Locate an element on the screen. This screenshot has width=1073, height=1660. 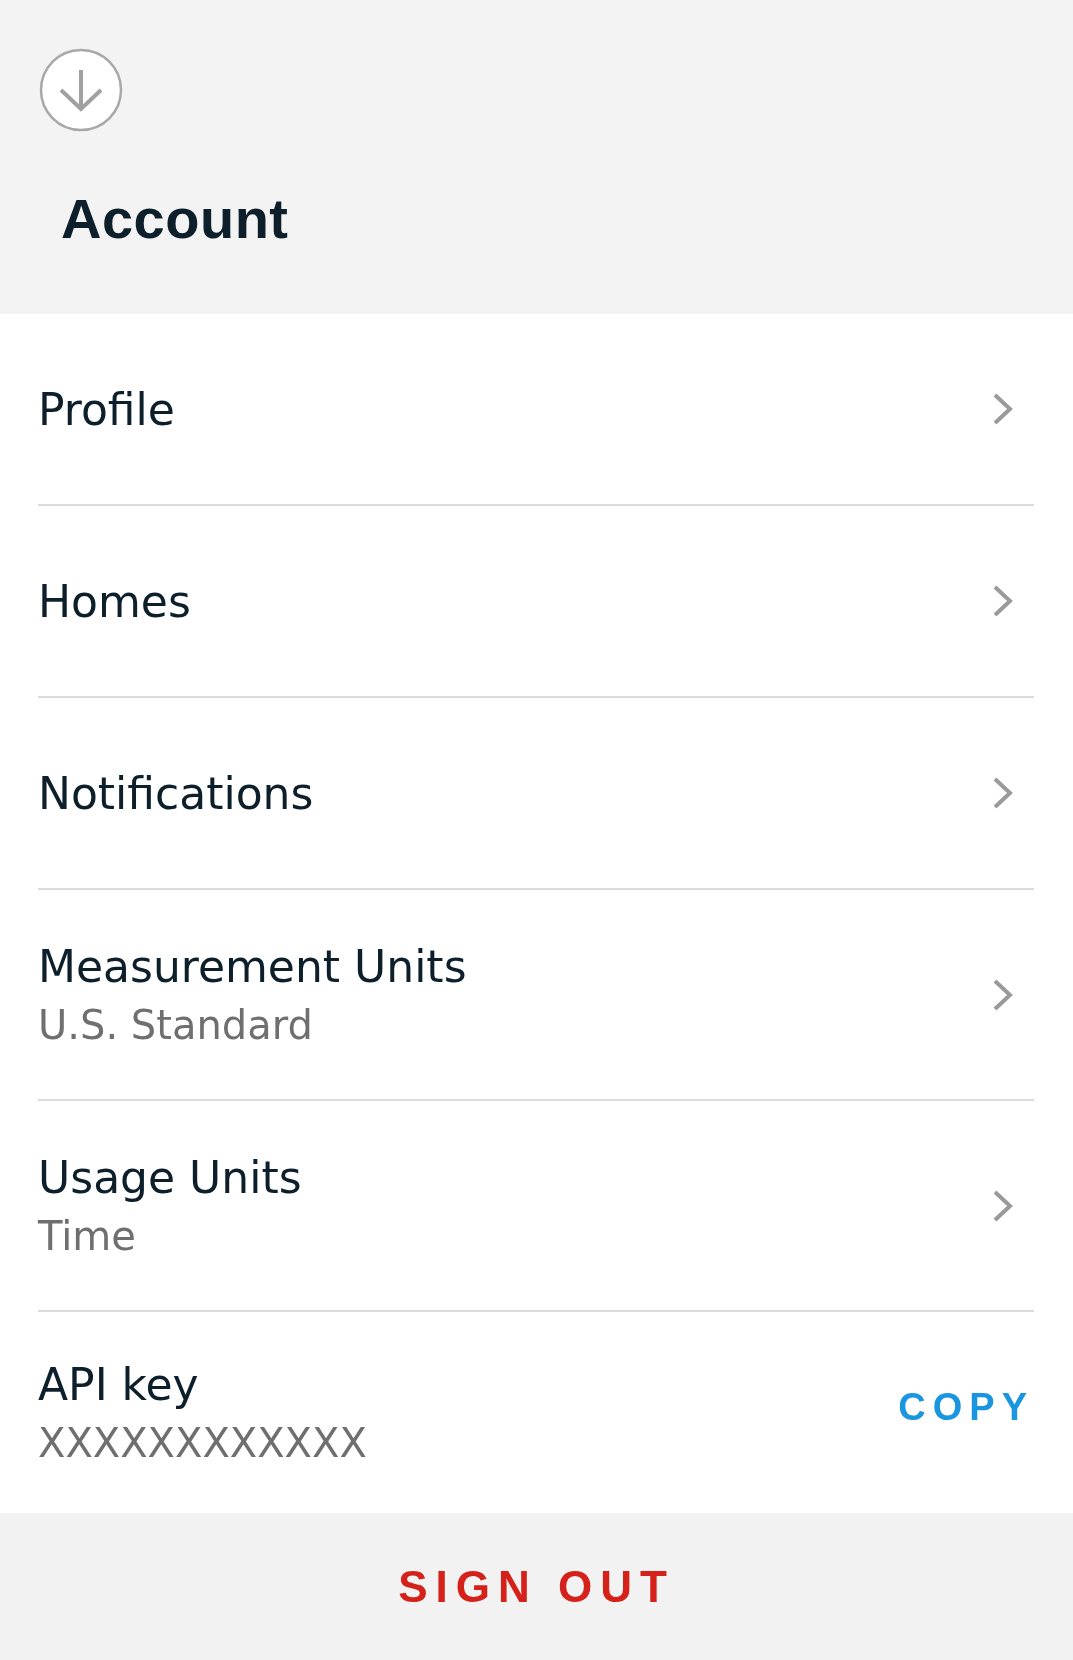
sign-out-button: SIGN OUT is located at coordinates (536, 1587).